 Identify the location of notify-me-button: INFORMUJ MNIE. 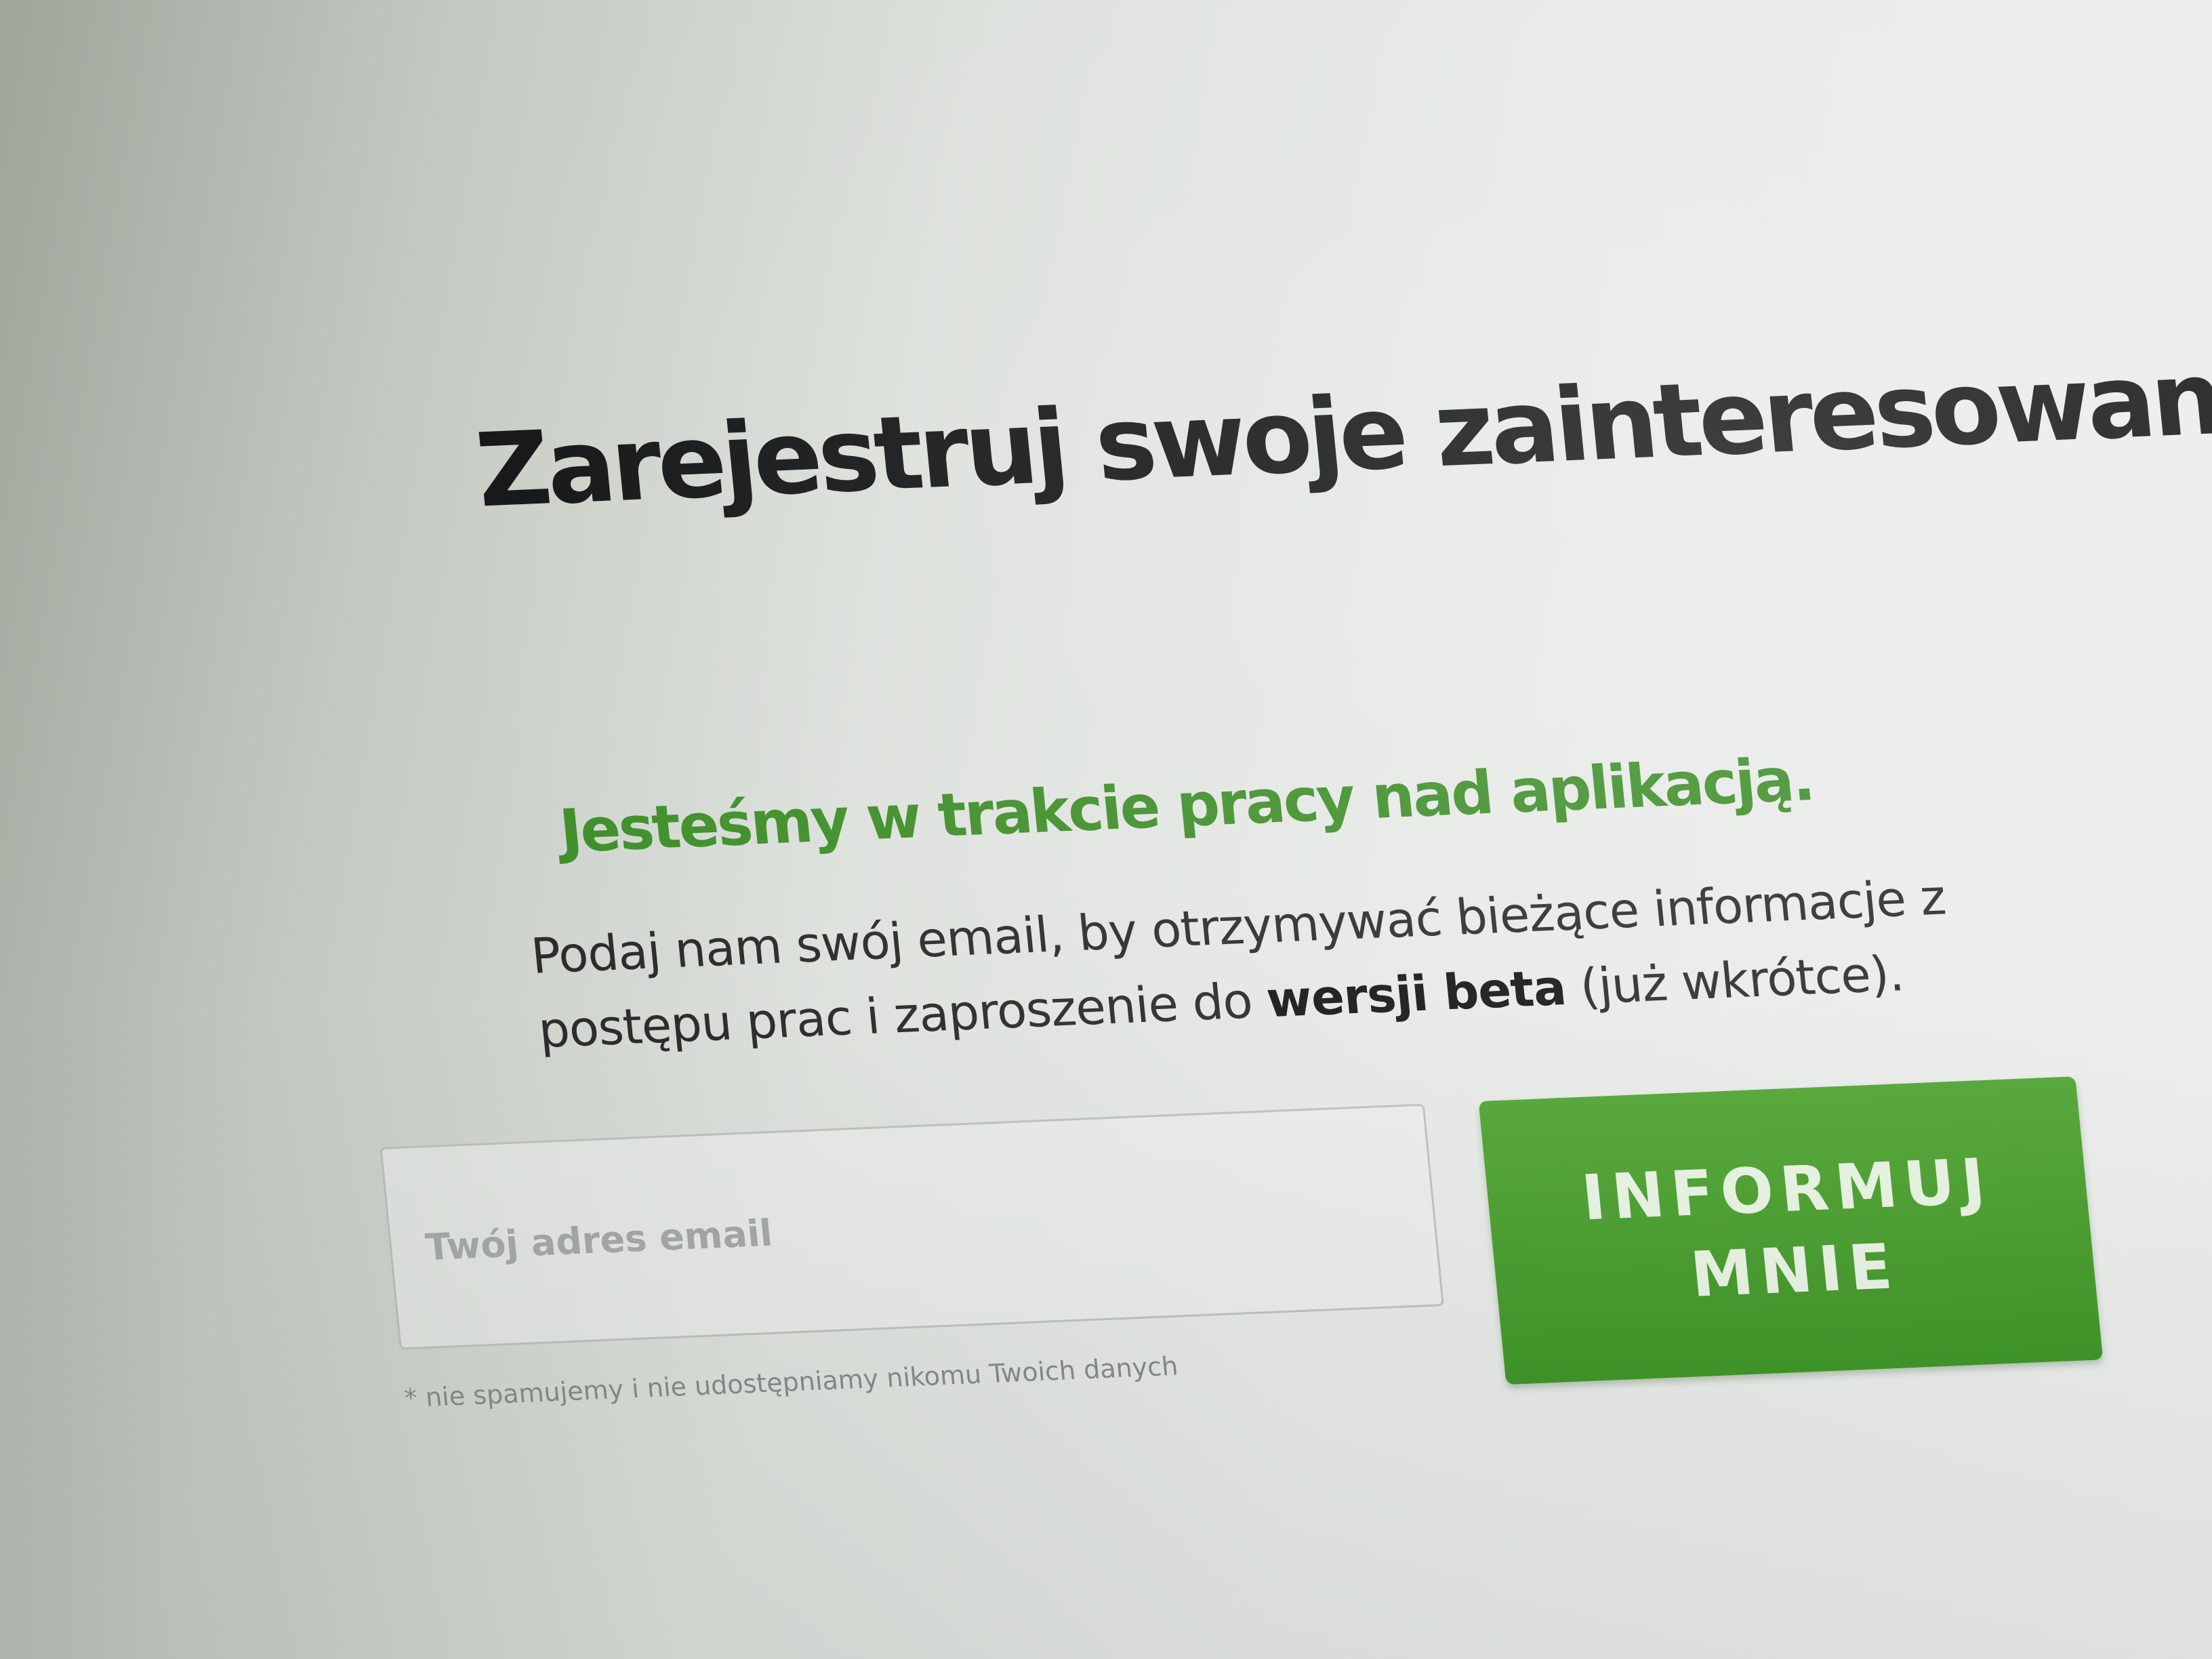
(1791, 1230).